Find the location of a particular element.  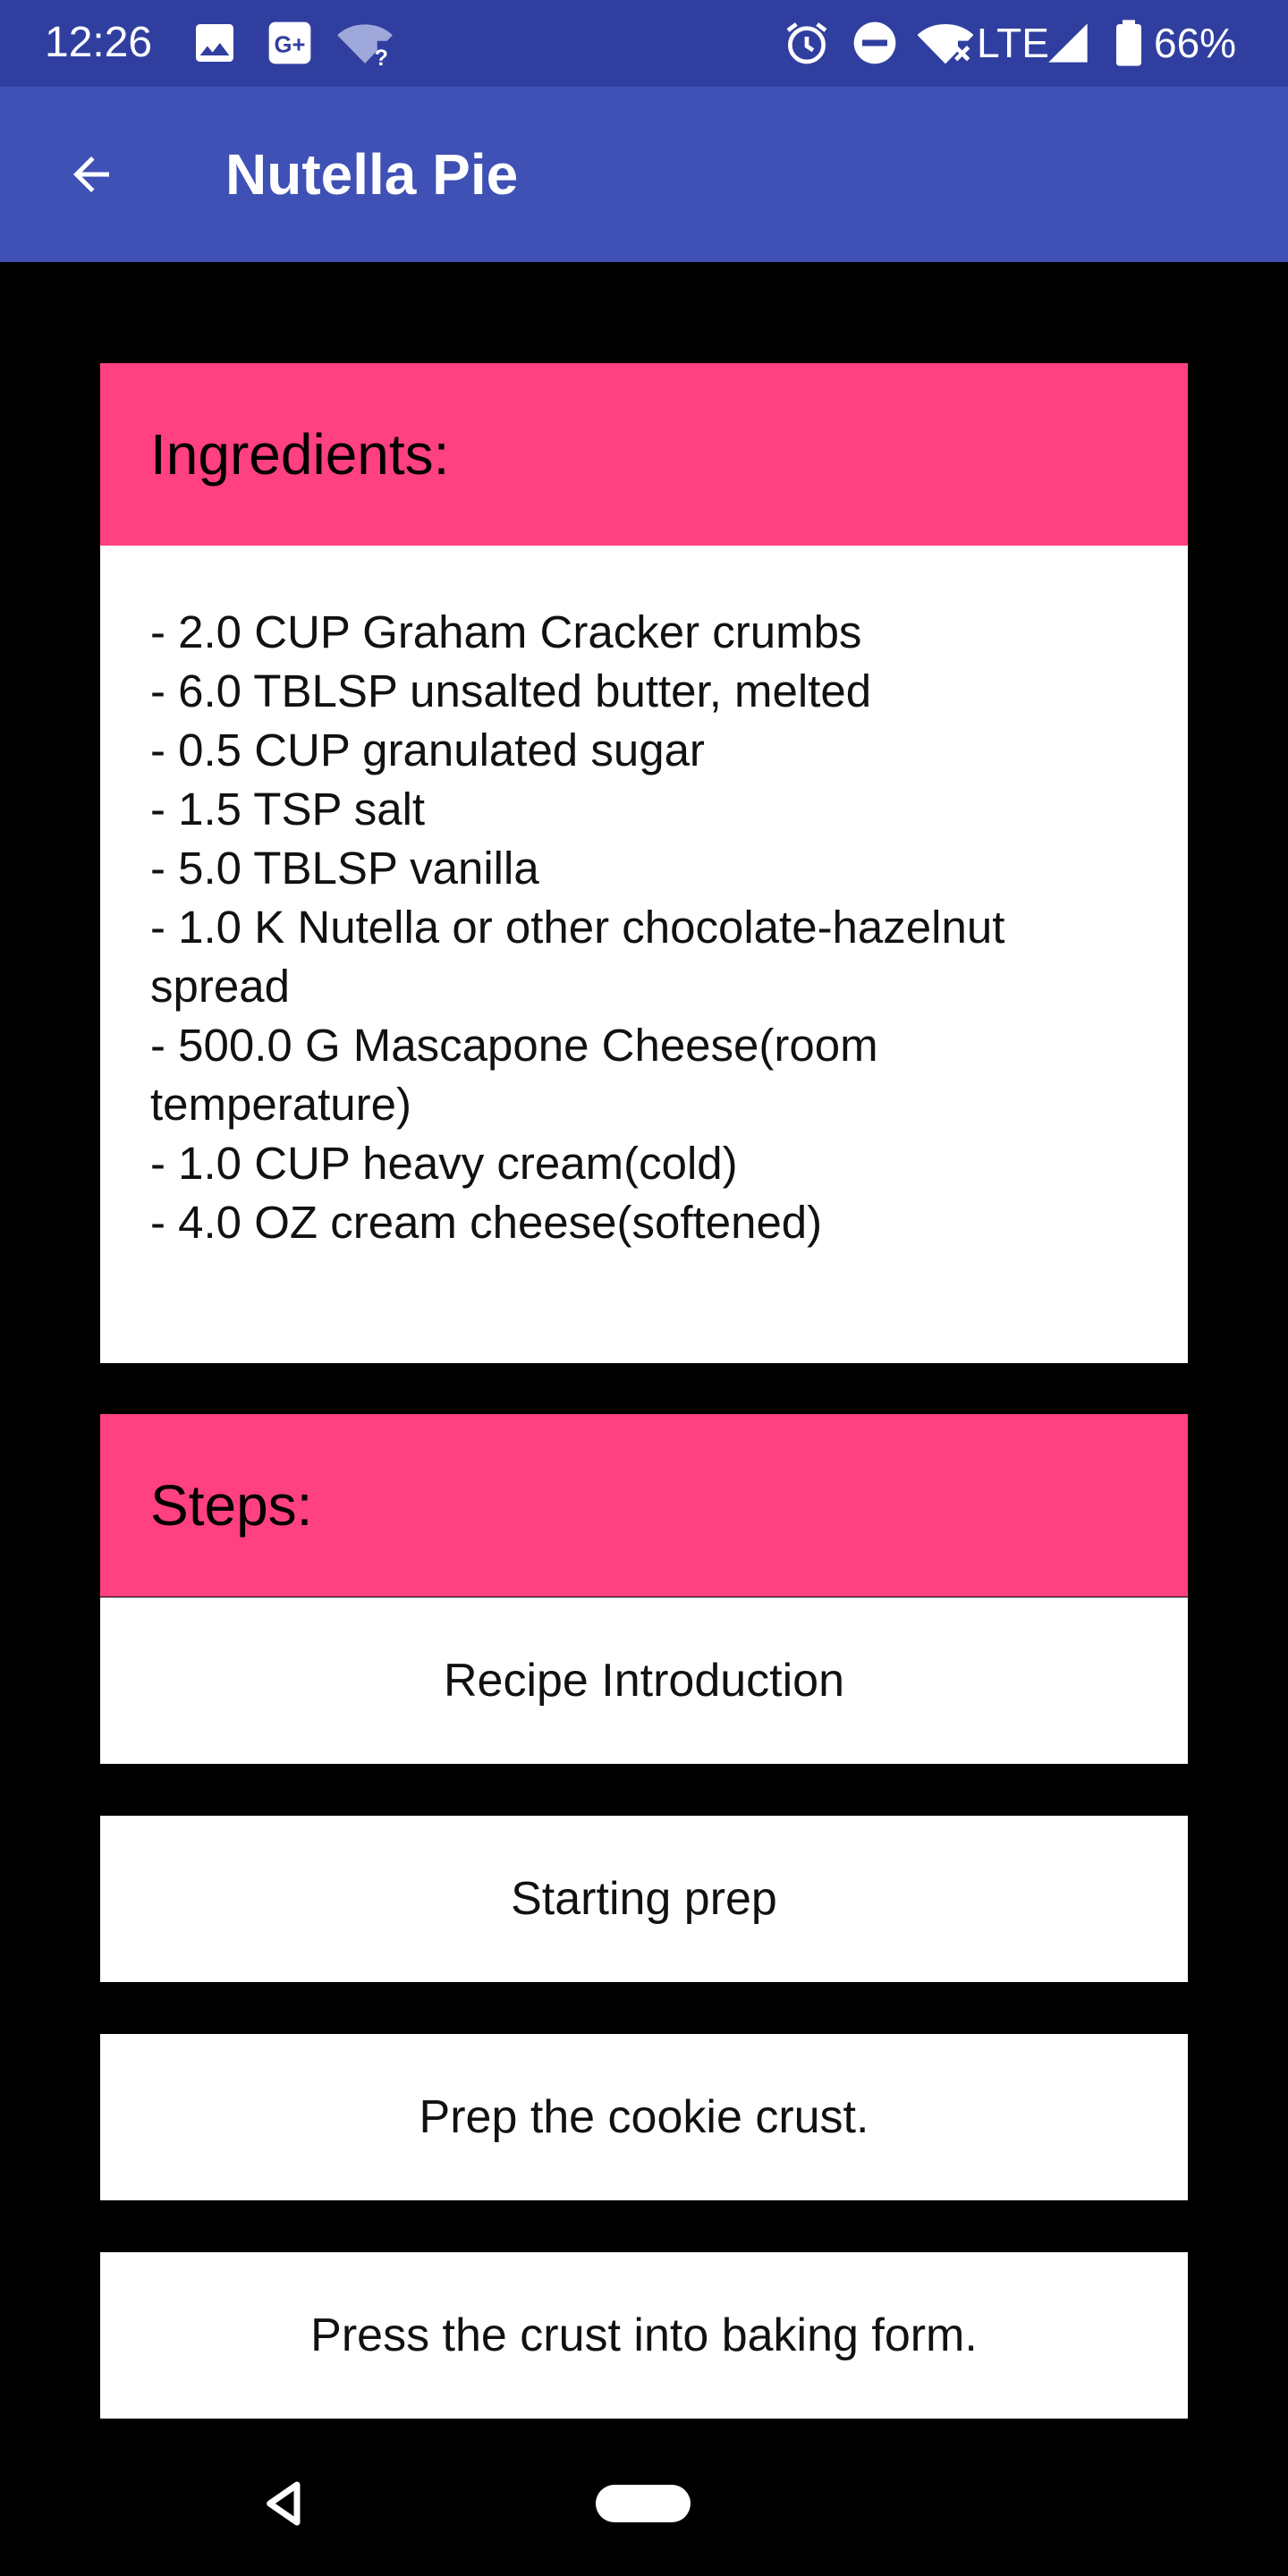

ingredient-item: - 5.0 TBLSP vanilla is located at coordinates (344, 868).